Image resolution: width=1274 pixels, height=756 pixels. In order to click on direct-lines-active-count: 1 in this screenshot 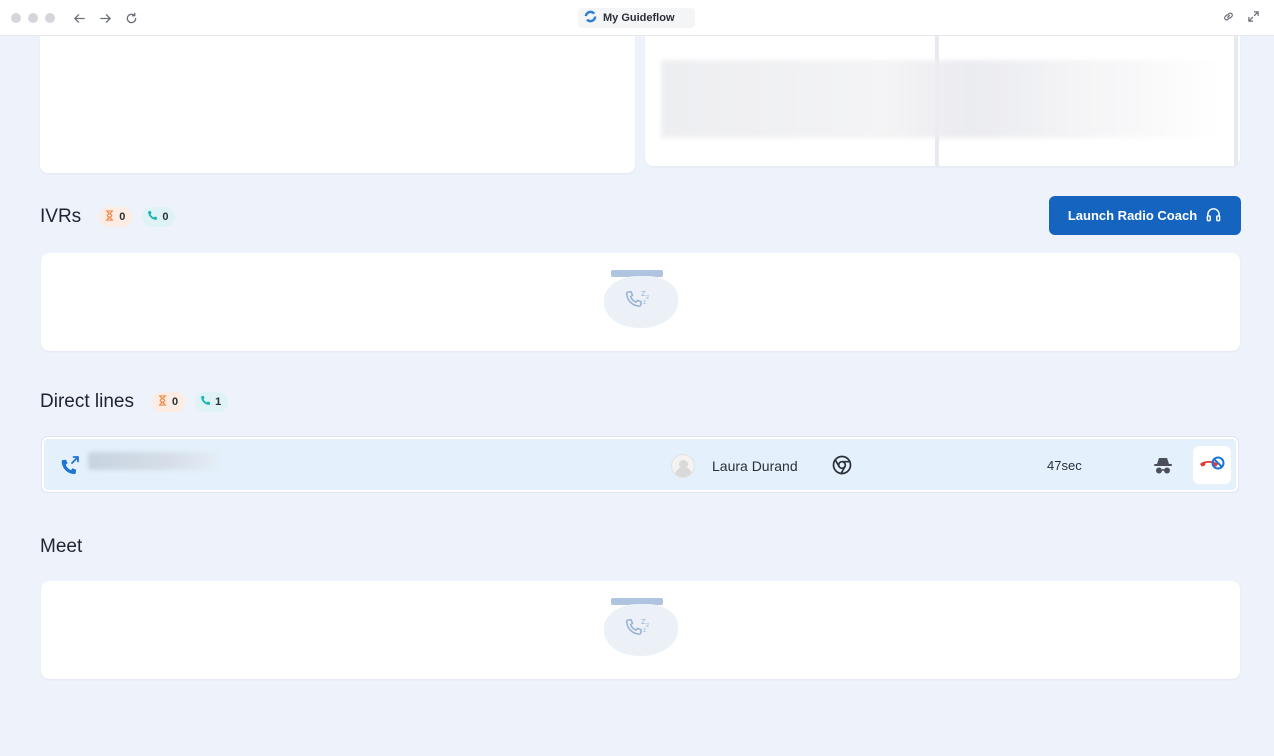, I will do `click(218, 402)`.